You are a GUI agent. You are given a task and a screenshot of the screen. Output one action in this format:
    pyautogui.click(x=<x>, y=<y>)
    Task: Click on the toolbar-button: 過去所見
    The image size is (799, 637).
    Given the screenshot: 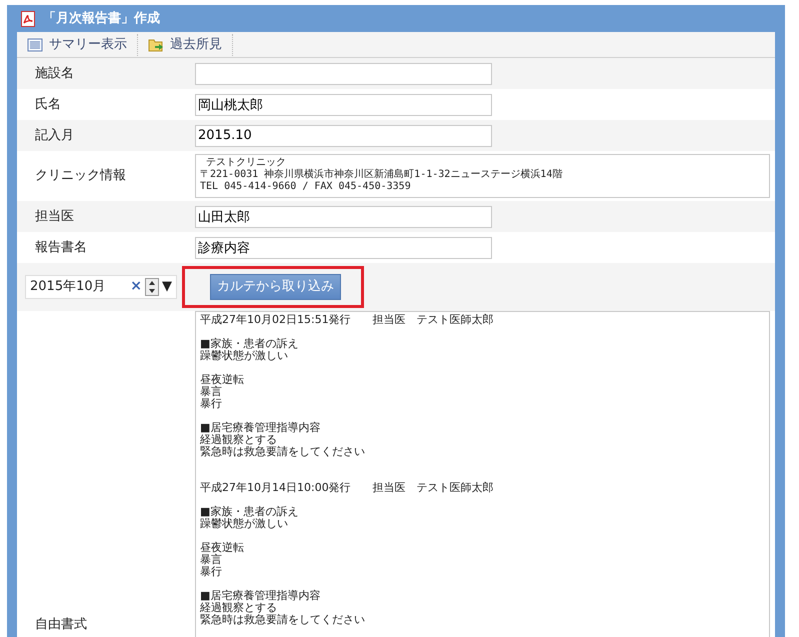 What is the action you would take?
    pyautogui.click(x=185, y=45)
    